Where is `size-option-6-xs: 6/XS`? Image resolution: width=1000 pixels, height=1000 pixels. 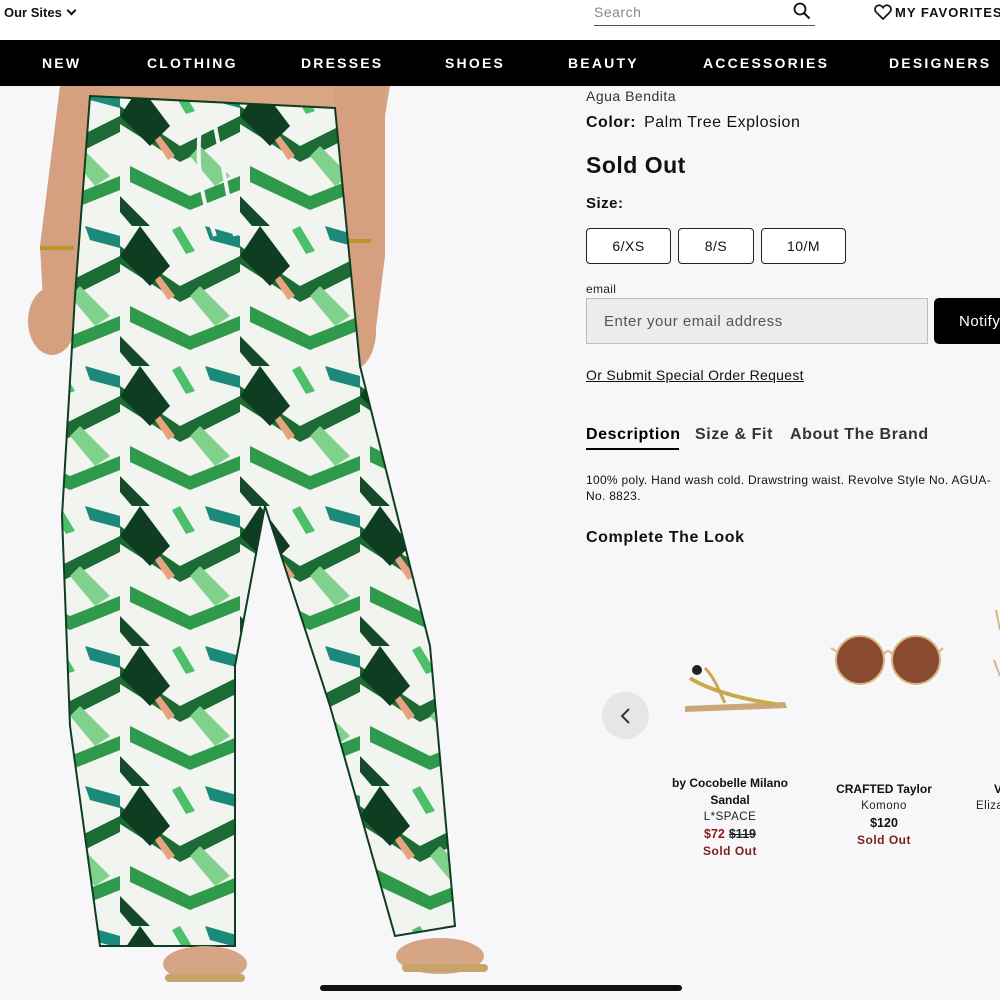 size-option-6-xs: 6/XS is located at coordinates (628, 246).